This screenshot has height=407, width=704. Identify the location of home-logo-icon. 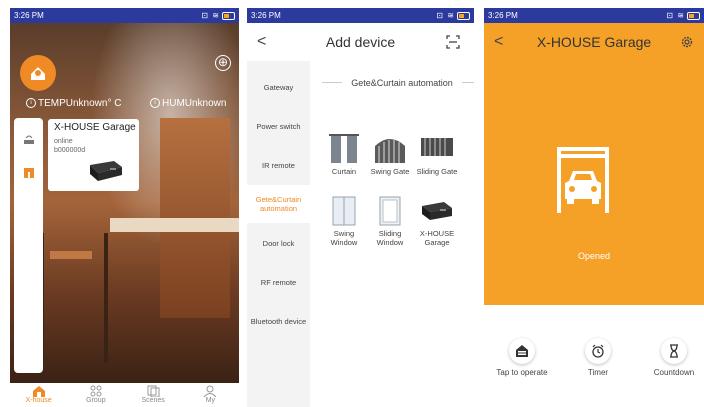
(38, 73).